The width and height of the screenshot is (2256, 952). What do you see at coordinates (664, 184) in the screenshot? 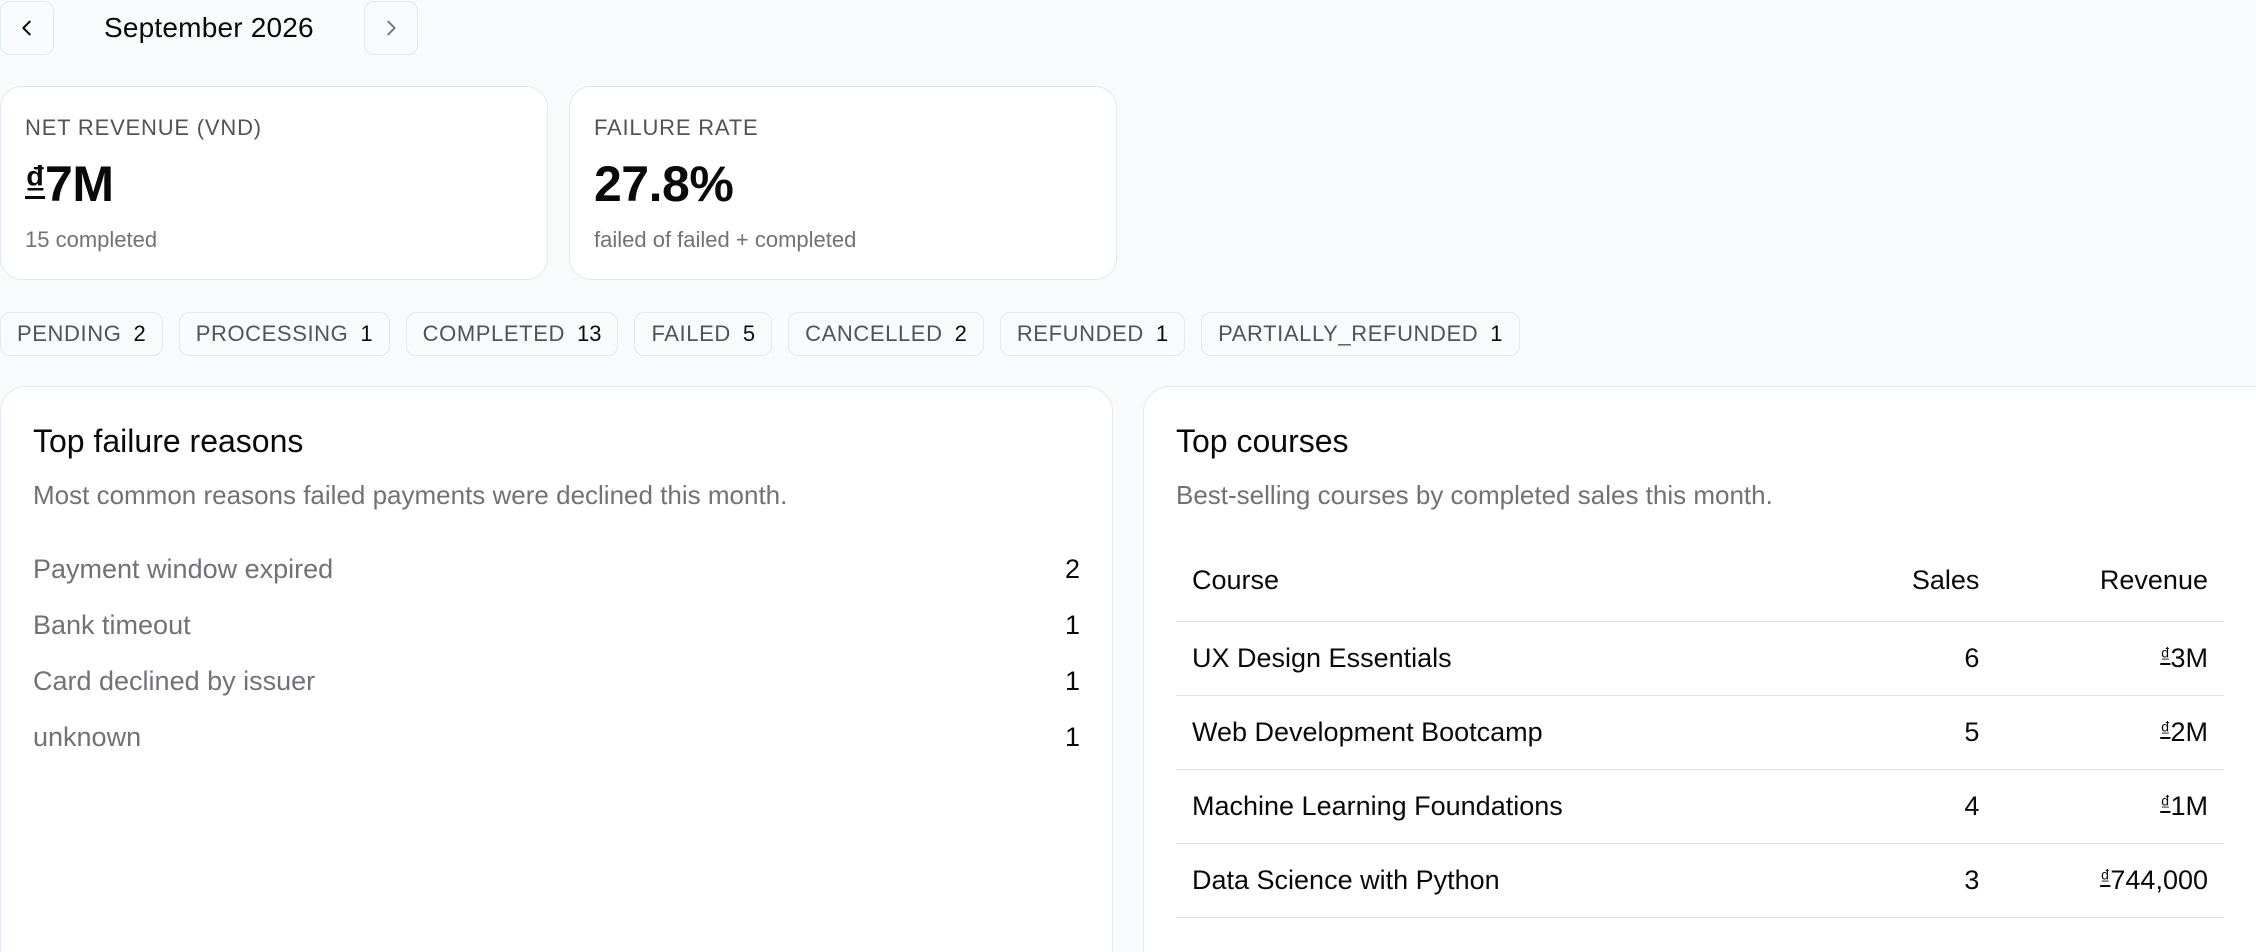
I see `failure-rate-value: 27.8%` at bounding box center [664, 184].